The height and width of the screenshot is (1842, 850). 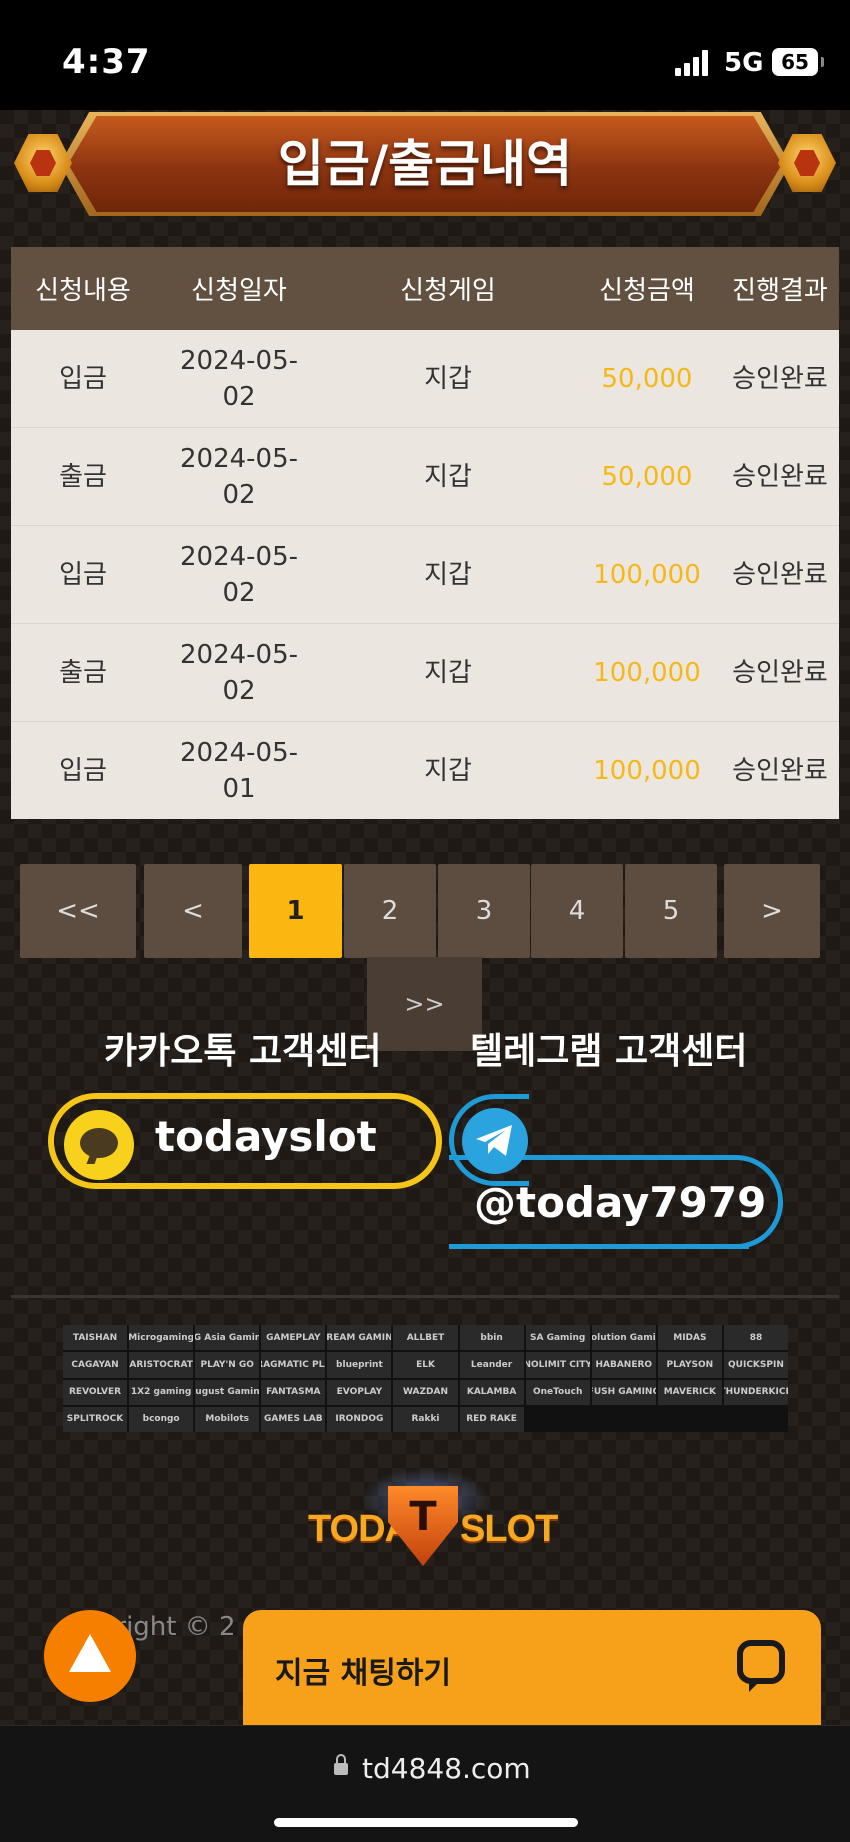 I want to click on first-page-button: <<, so click(x=78, y=911).